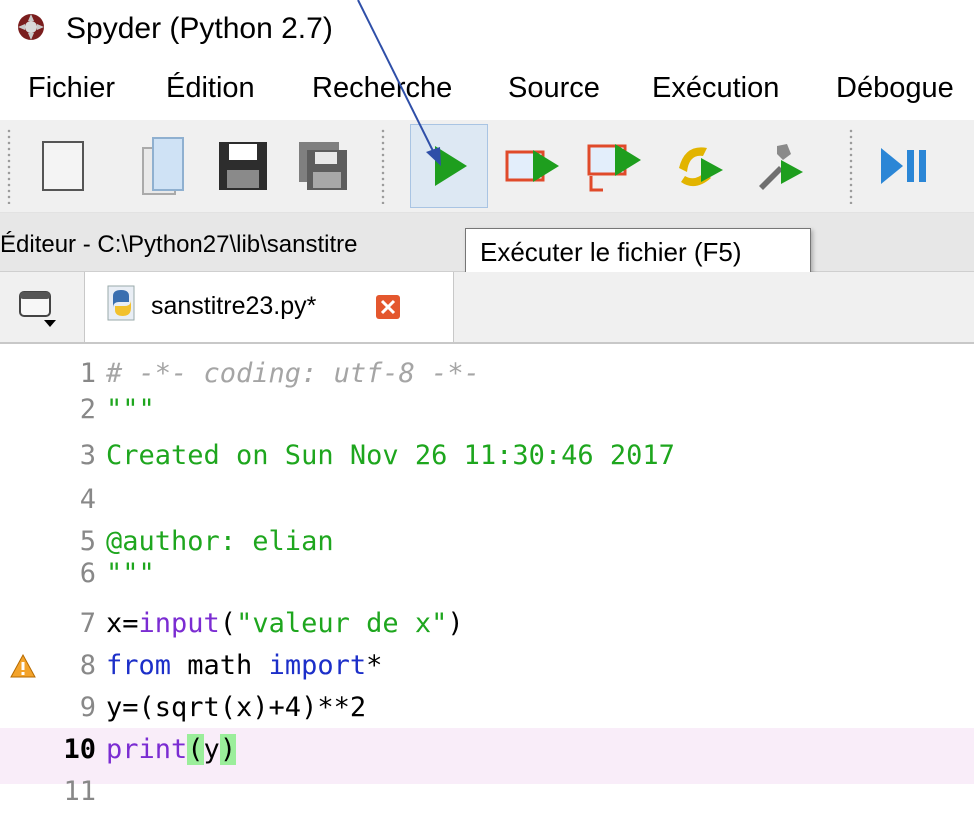 Image resolution: width=974 pixels, height=826 pixels. What do you see at coordinates (199, 28) in the screenshot?
I see `window-title: Spyder (Python 2.7)` at bounding box center [199, 28].